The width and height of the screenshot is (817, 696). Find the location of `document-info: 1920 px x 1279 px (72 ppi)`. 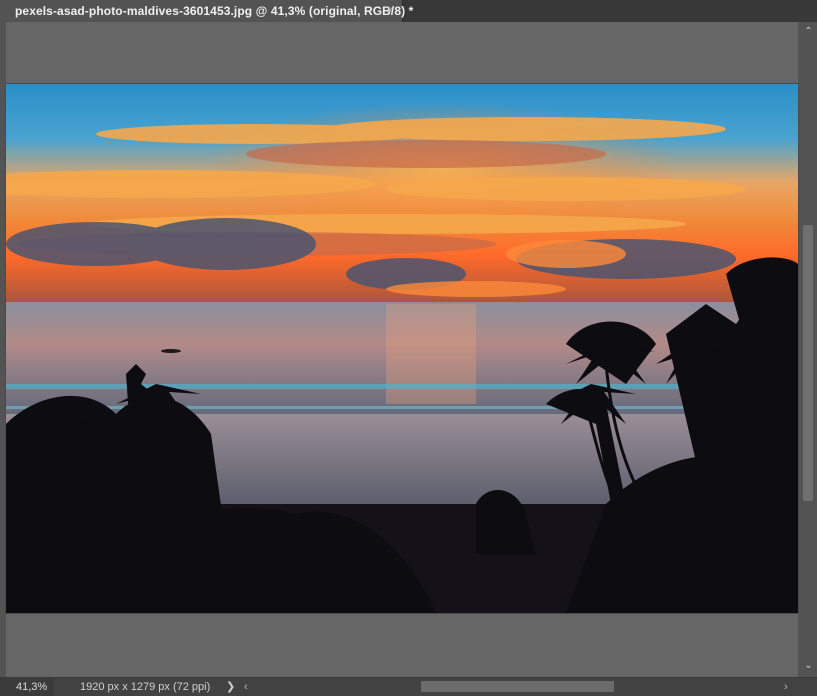

document-info: 1920 px x 1279 px (72 ppi) is located at coordinates (145, 687).